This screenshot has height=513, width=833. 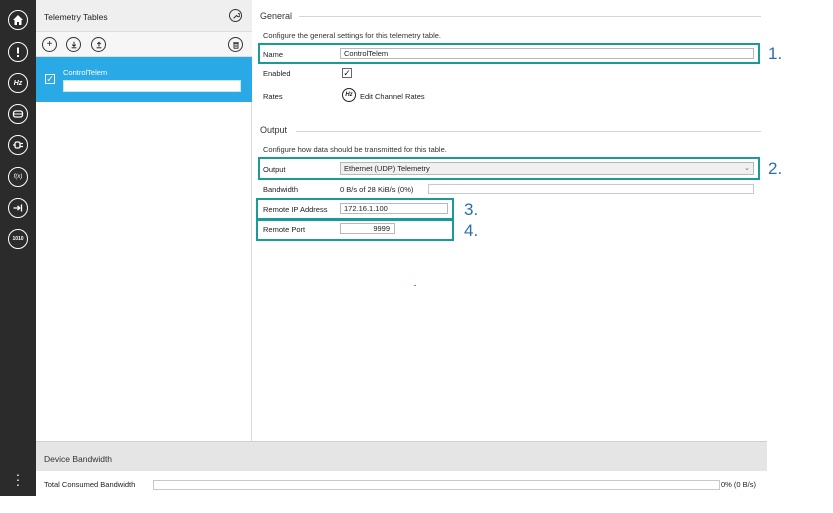 What do you see at coordinates (401, 456) in the screenshot?
I see `device-bandwidth-header: Device Bandwidth` at bounding box center [401, 456].